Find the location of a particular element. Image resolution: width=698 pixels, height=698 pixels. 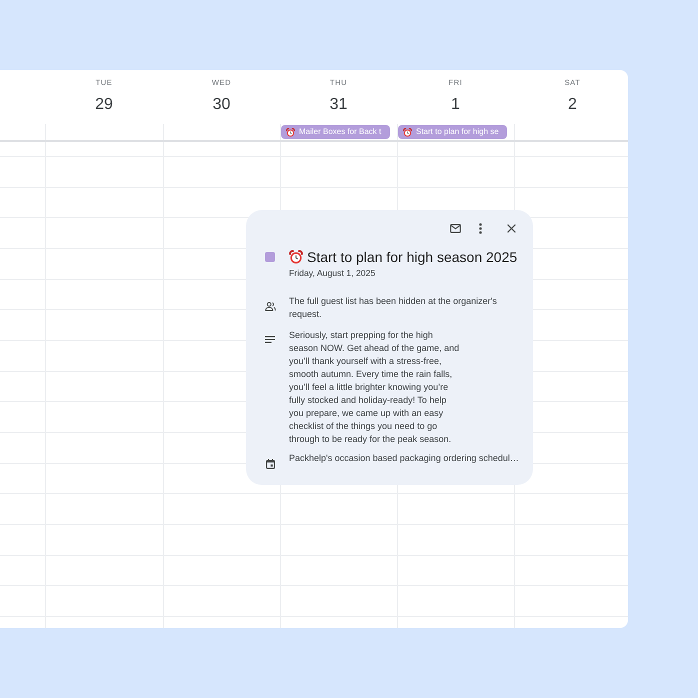

event-title: Start to plan for high season 2025 is located at coordinates (412, 257).